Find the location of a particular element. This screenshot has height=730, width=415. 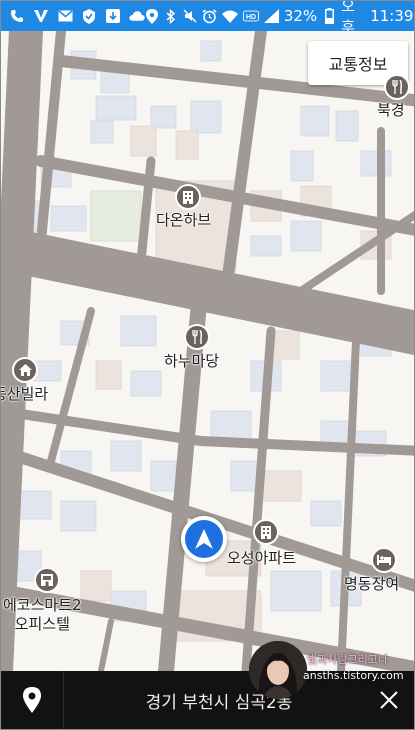

navigation-arrow-icon is located at coordinates (204, 539).